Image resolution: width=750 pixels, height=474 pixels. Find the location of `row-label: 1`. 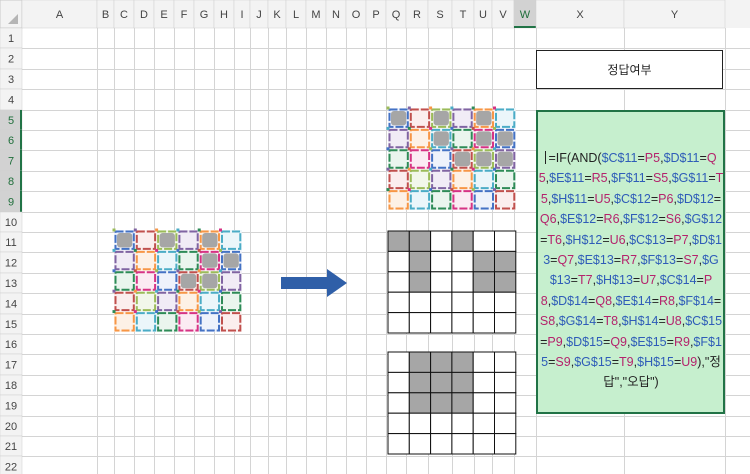

row-label: 1 is located at coordinates (11, 39).